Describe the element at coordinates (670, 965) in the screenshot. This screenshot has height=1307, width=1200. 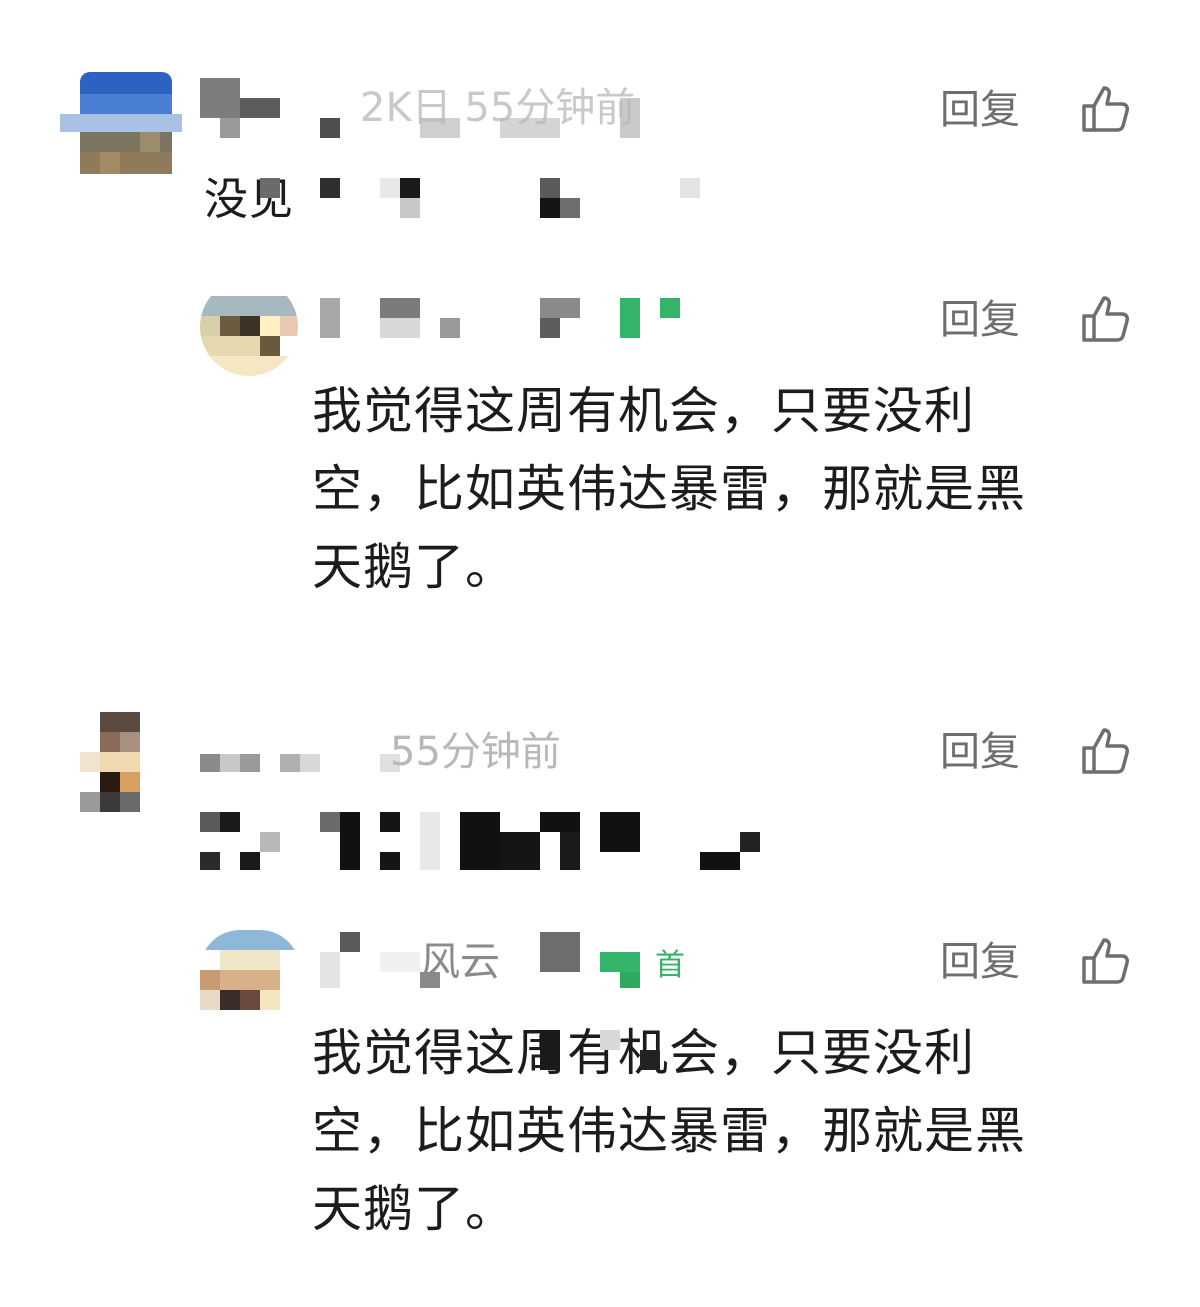
I see `author-badge: 首` at that location.